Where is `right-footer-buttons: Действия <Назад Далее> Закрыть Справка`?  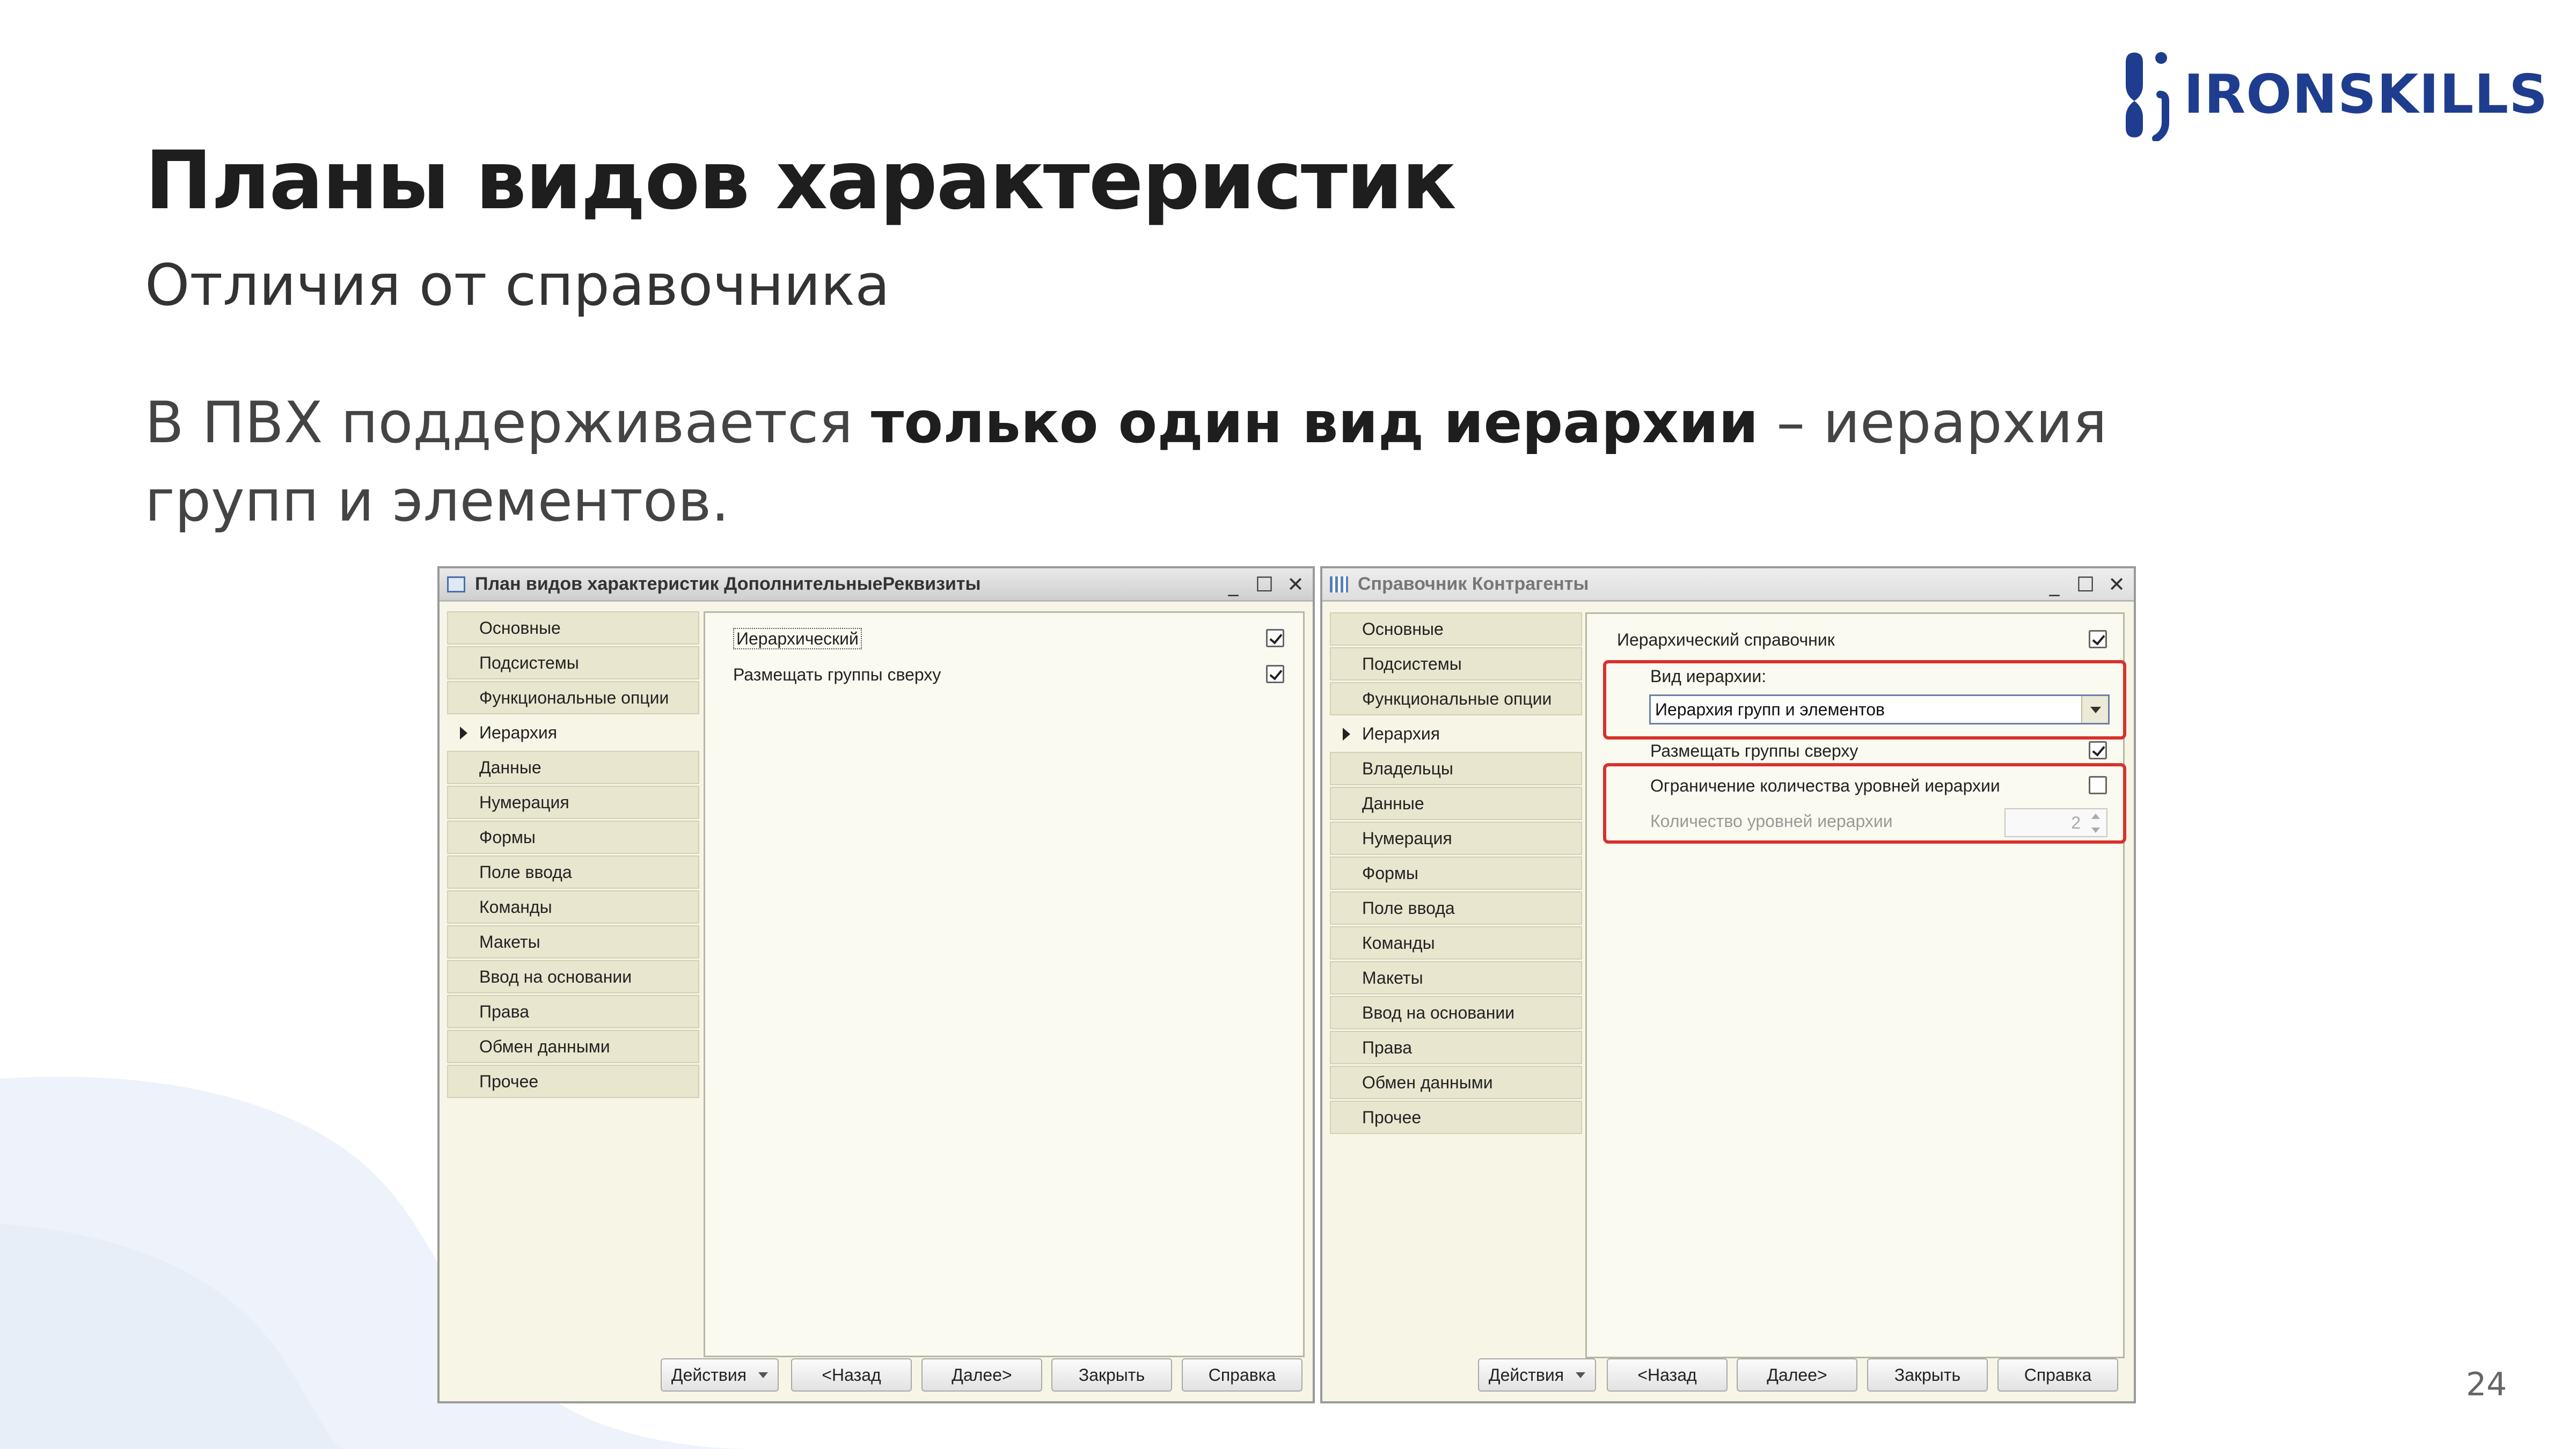
right-footer-buttons: Действия <Назад Далее> Закрыть Справка is located at coordinates (1728, 1376).